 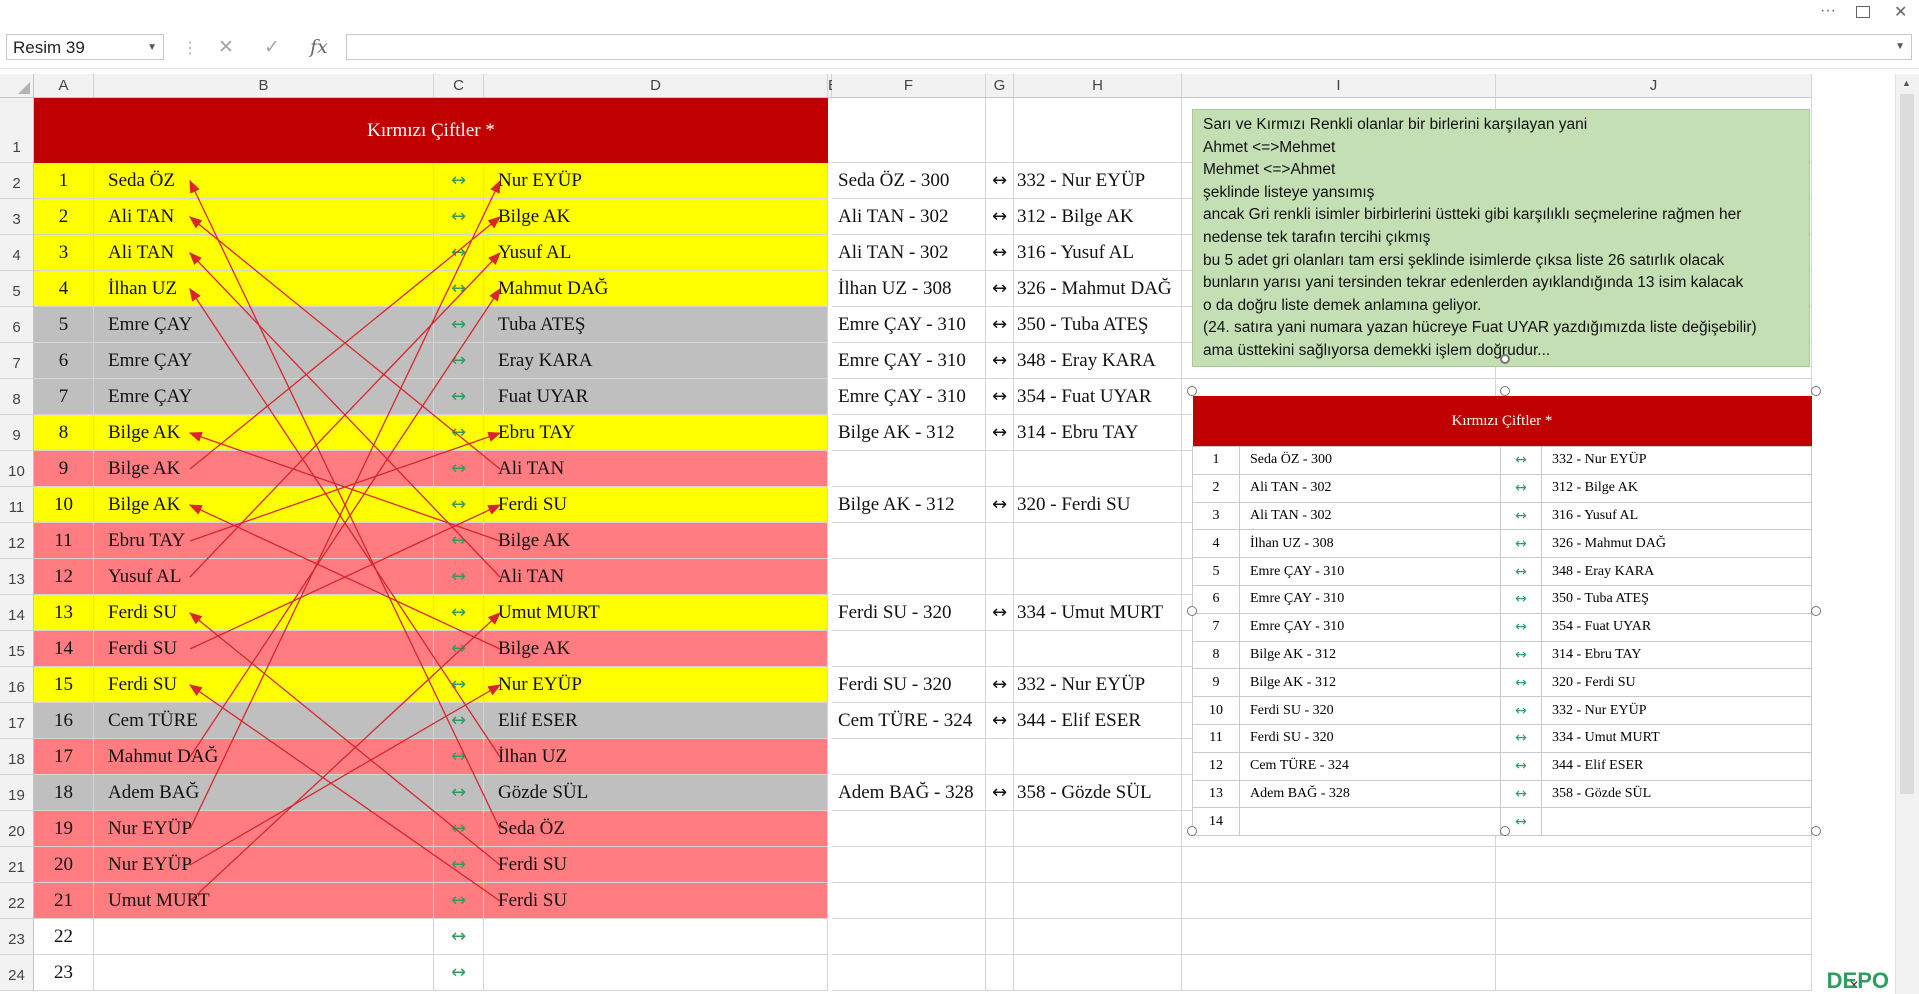 What do you see at coordinates (1098, 613) in the screenshot?
I see `cell-right-code: 334 - Umut MURT` at bounding box center [1098, 613].